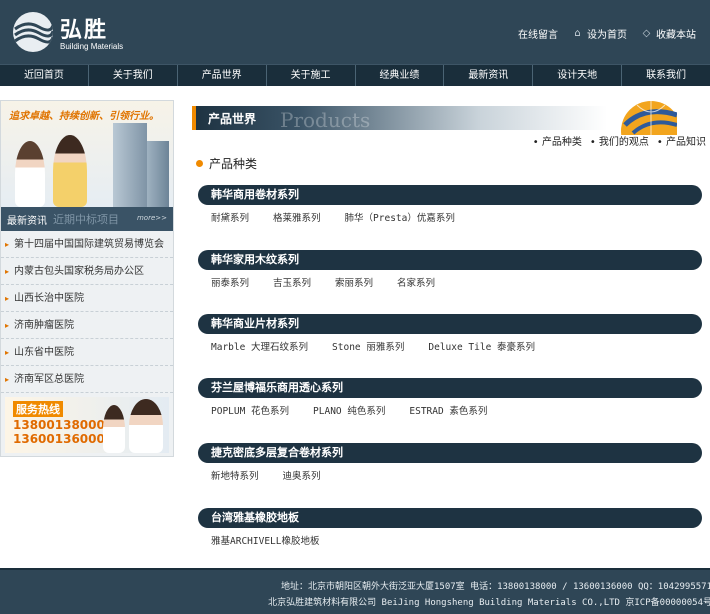 Image resolution: width=710 pixels, height=614 pixels. Describe the element at coordinates (681, 140) in the screenshot. I see `sub-link-product-knowledge: 产品知识` at that location.